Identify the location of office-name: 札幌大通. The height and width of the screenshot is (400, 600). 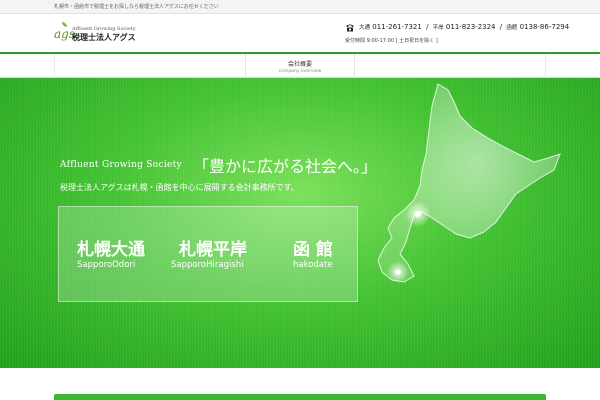
(111, 250).